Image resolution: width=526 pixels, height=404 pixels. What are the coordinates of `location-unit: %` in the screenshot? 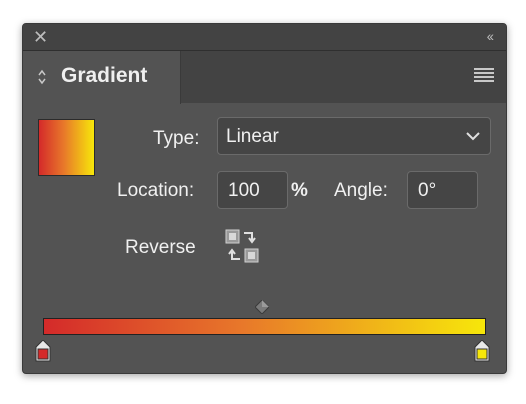 It's located at (299, 190).